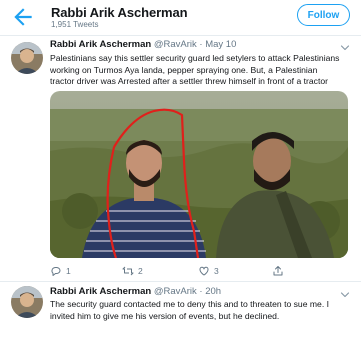 The height and width of the screenshot is (342, 361). I want to click on tweet-count: 1,951 Tweets, so click(75, 24).